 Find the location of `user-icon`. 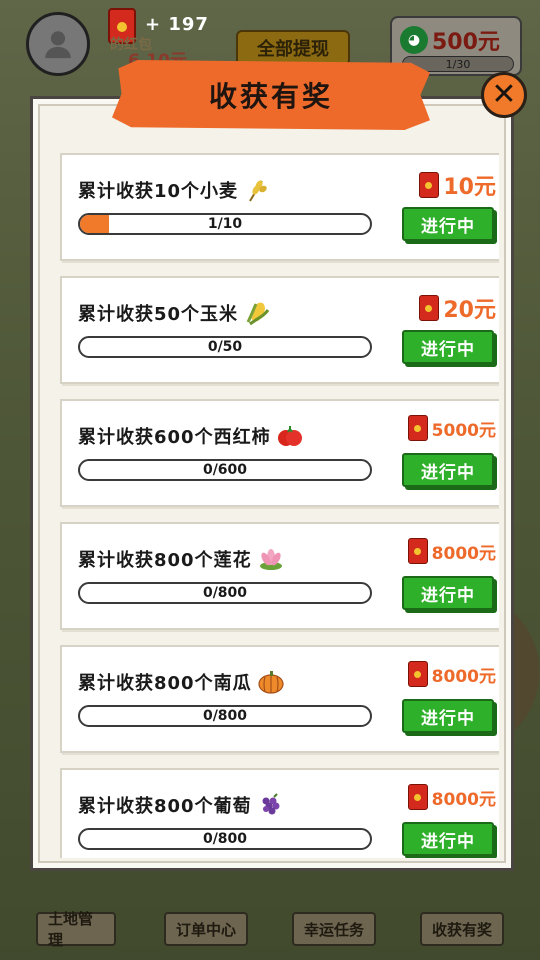

user-icon is located at coordinates (58, 45).